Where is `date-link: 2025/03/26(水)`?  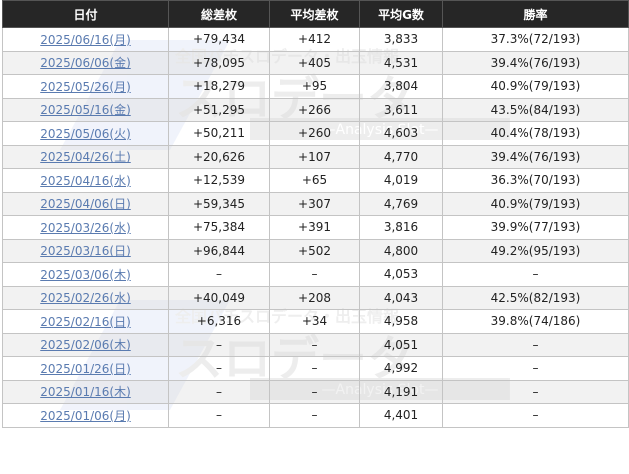
date-link: 2025/03/26(水) is located at coordinates (85, 228).